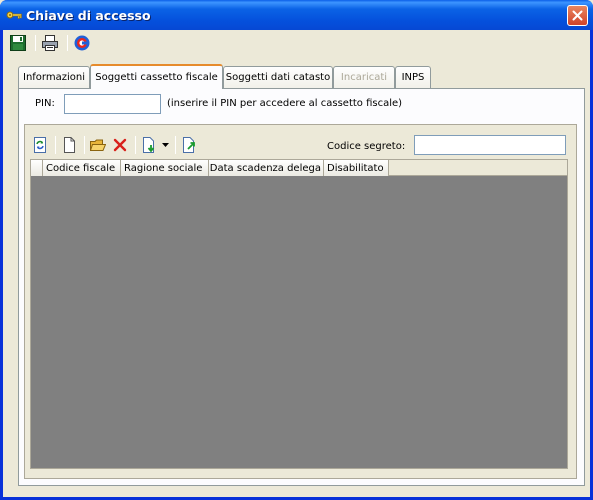  I want to click on secret-code-label: Codice segreto:, so click(366, 146).